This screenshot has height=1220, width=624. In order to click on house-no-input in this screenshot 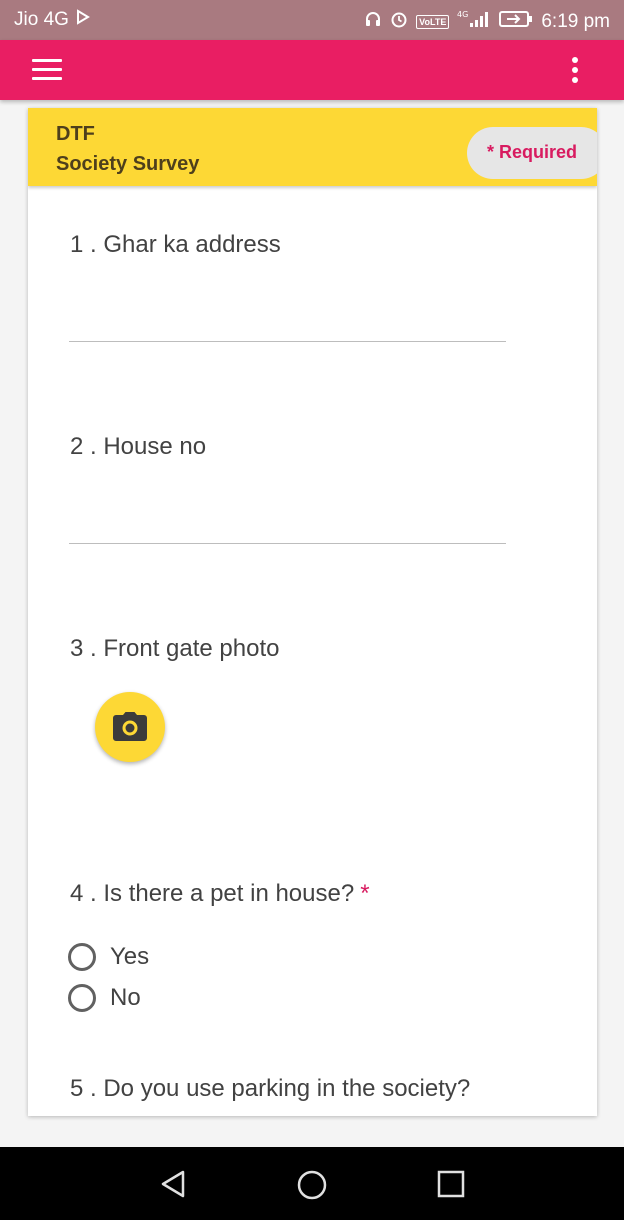, I will do `click(287, 522)`.